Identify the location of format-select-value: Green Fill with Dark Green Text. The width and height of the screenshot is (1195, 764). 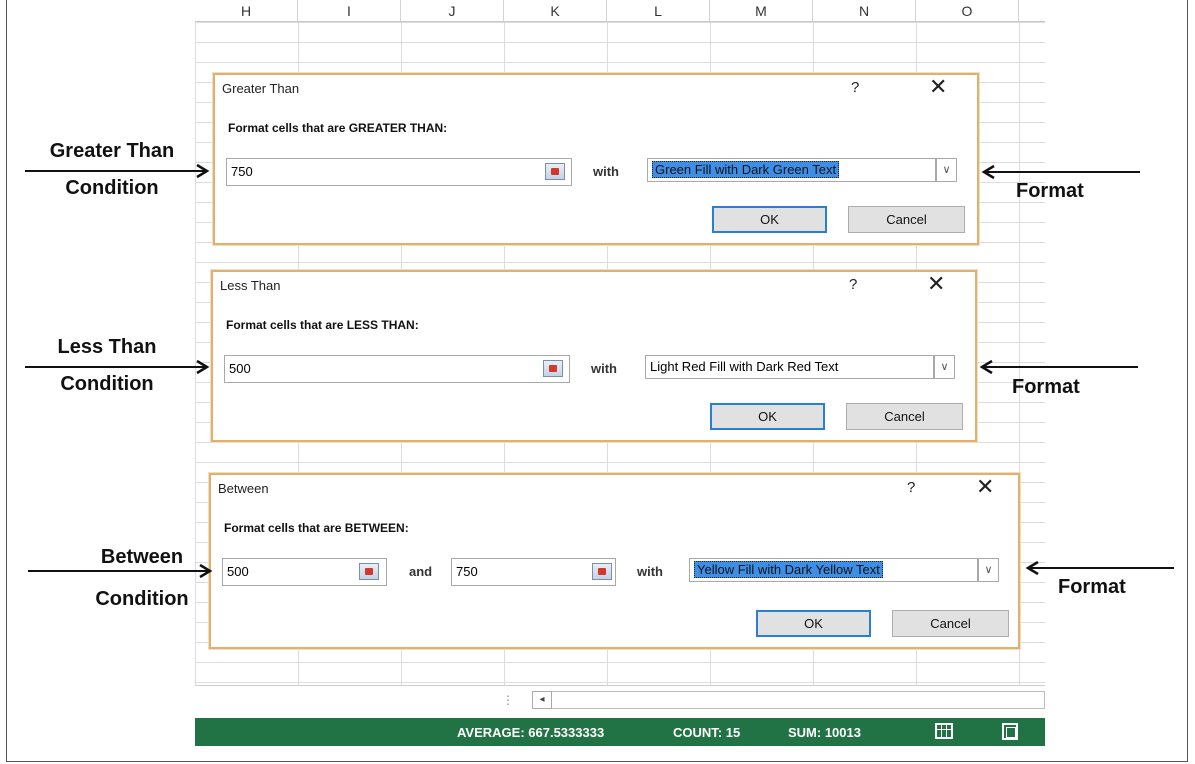
(746, 169).